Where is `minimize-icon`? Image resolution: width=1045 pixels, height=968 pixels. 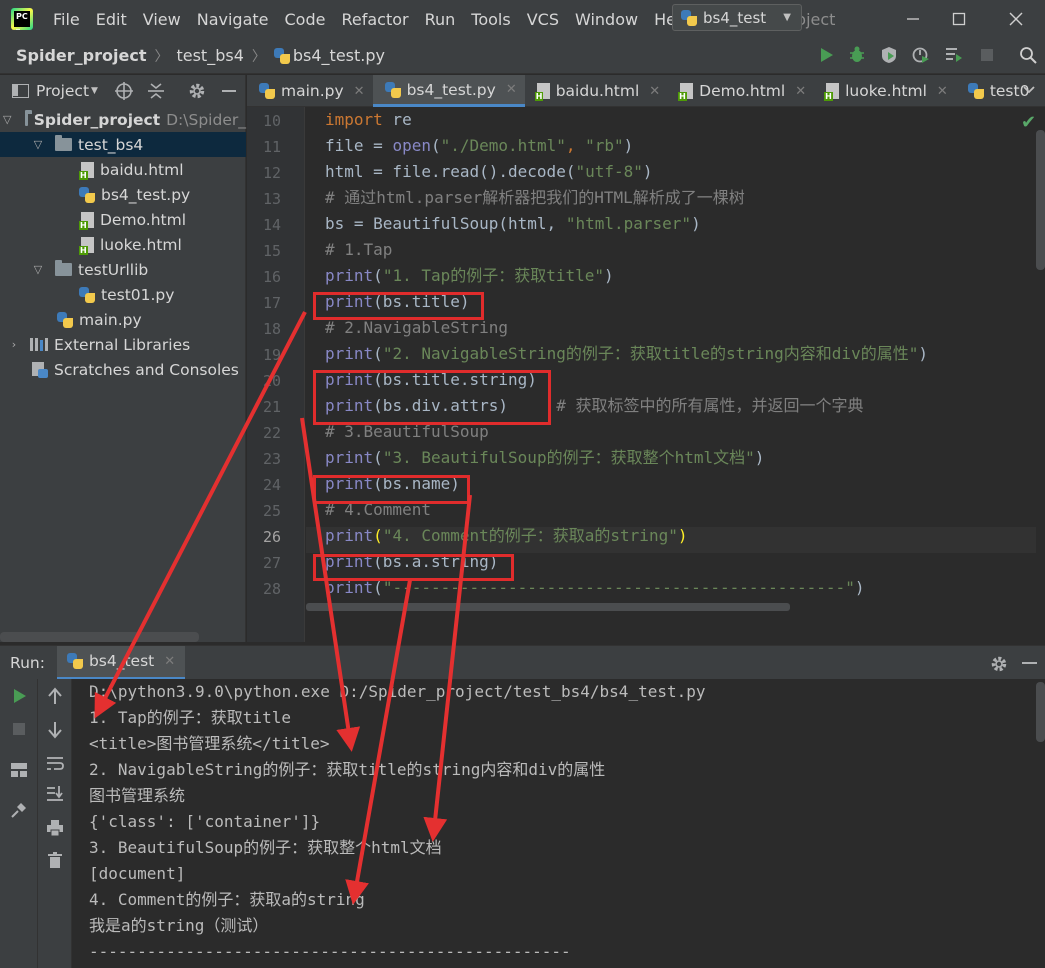 minimize-icon is located at coordinates (913, 19).